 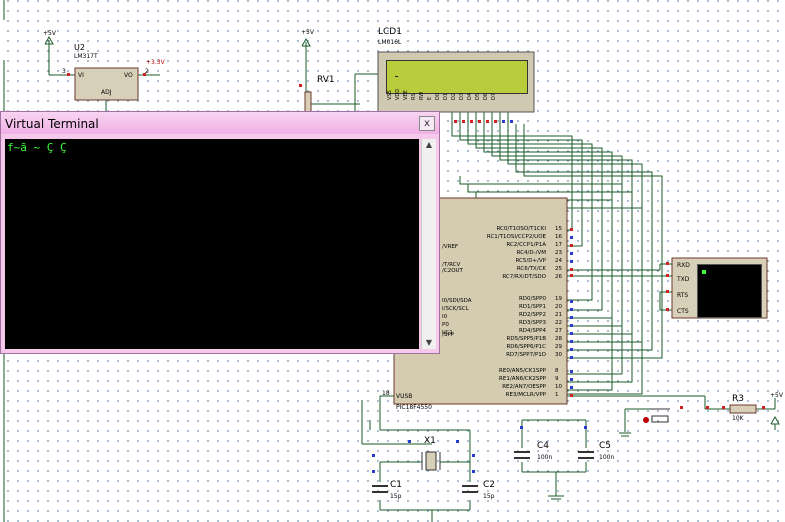 I want to click on lcd-pin-label: VSS, so click(x=390, y=95).